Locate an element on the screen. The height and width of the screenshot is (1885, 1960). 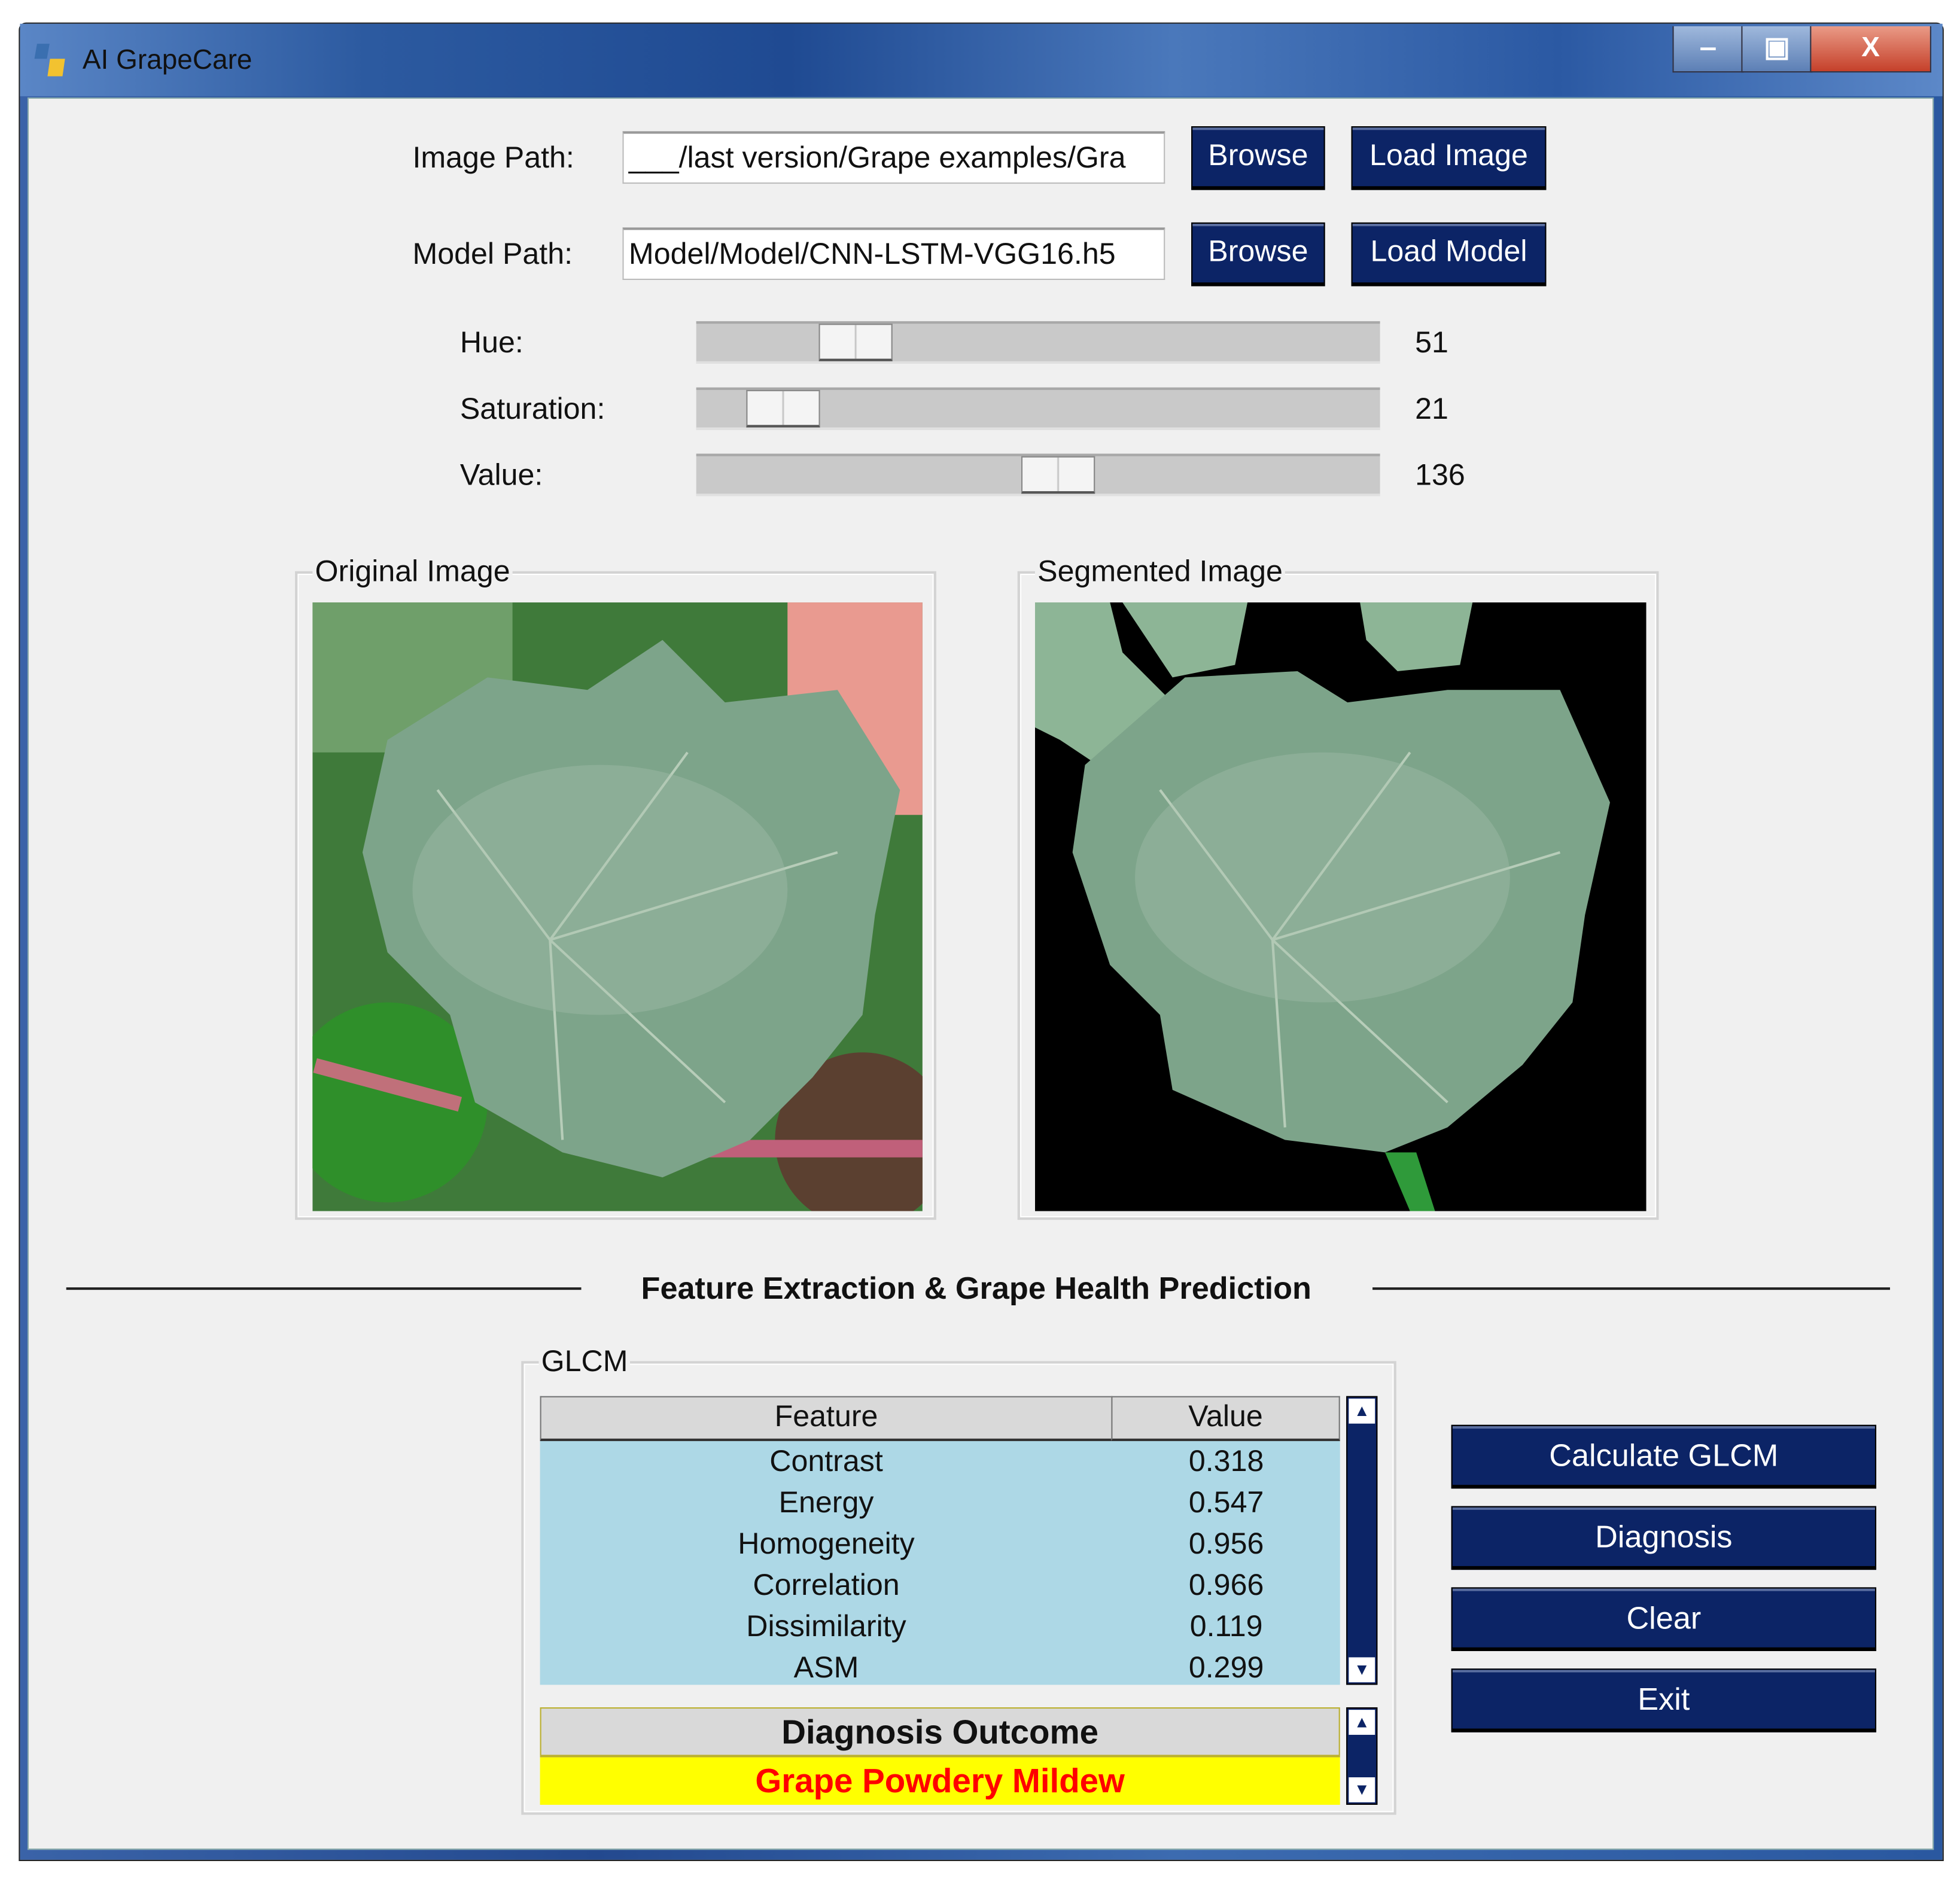
value-cell: 0.119 is located at coordinates (1226, 1627).